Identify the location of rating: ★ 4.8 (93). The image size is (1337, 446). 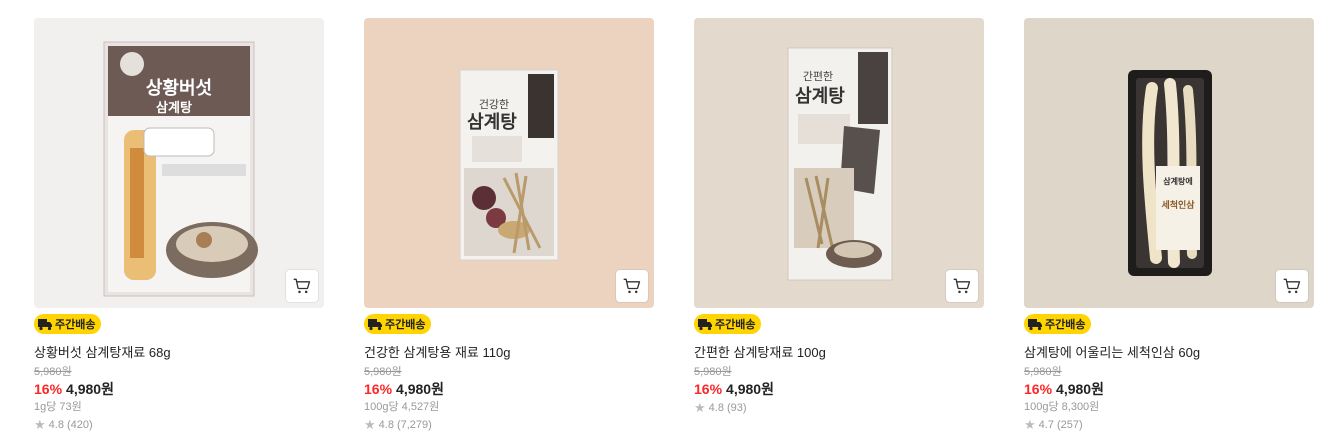
(839, 408).